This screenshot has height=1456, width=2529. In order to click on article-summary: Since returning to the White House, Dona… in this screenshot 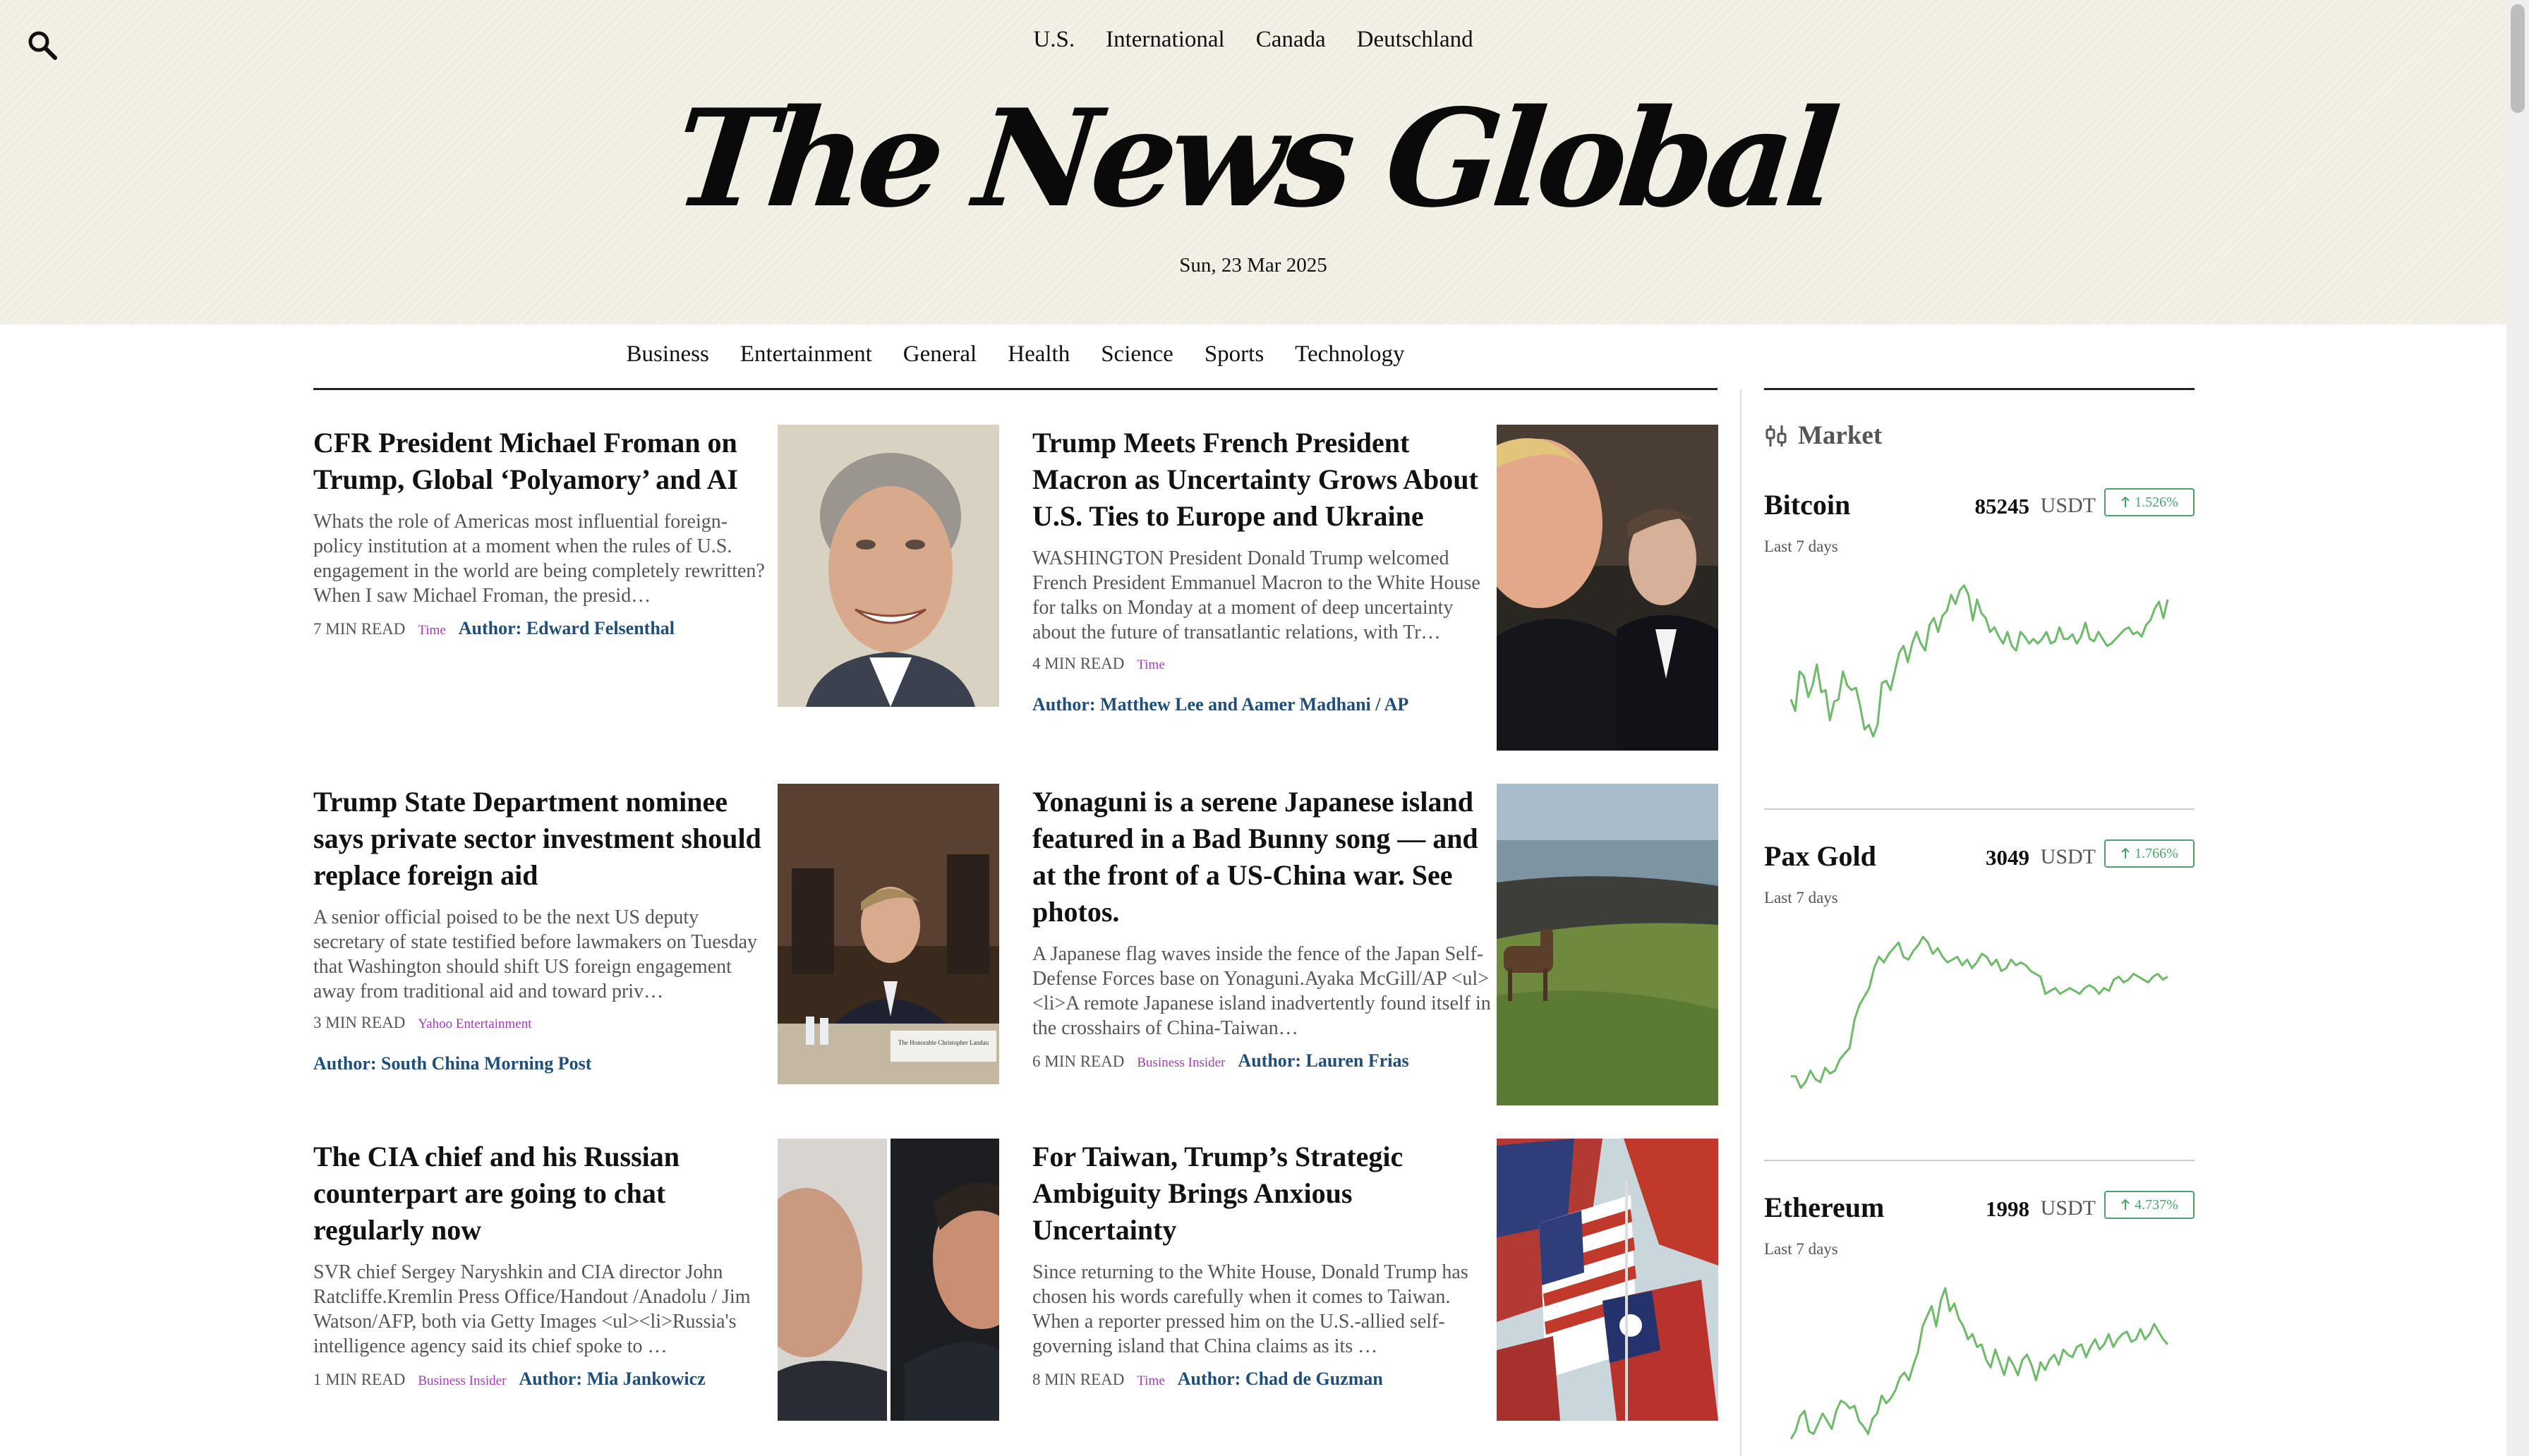, I will do `click(1250, 1309)`.